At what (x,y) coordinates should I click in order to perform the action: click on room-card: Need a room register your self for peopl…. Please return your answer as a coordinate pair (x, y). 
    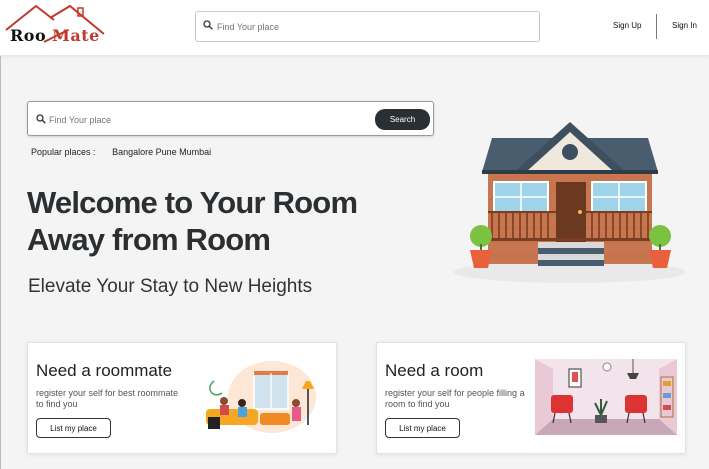
    Looking at the image, I should click on (531, 398).